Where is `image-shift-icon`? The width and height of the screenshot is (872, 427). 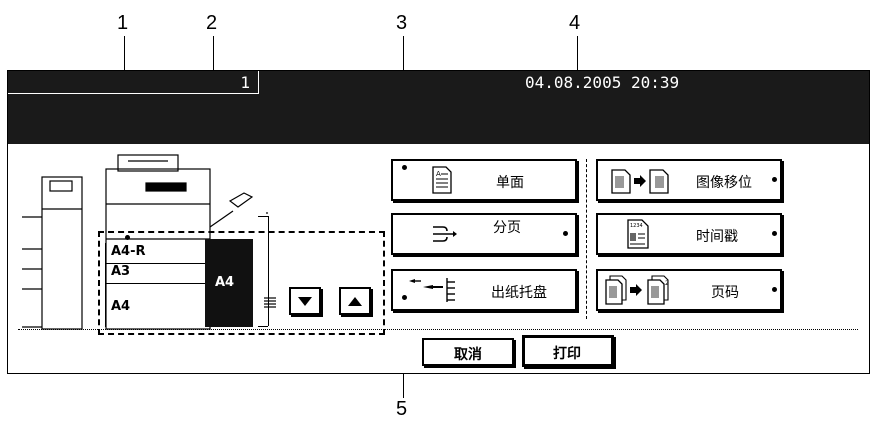
image-shift-icon is located at coordinates (640, 181).